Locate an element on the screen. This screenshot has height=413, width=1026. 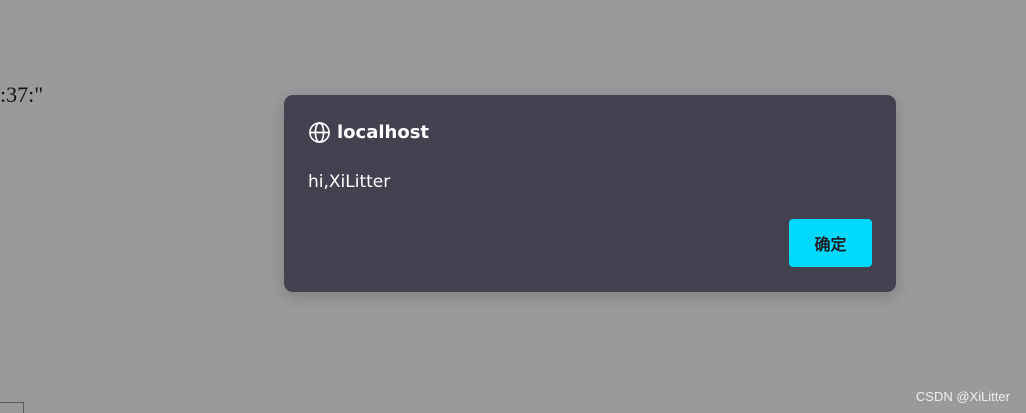
page-partial-input is located at coordinates (12, 407).